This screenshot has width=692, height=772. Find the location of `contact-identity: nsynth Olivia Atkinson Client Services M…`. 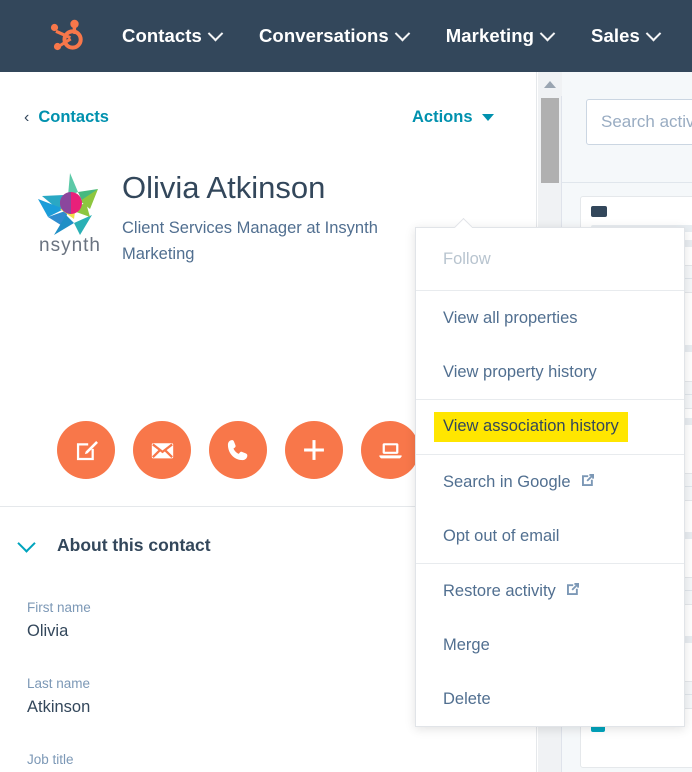

contact-identity: nsynth Olivia Atkinson Client Services M… is located at coordinates (223, 216).